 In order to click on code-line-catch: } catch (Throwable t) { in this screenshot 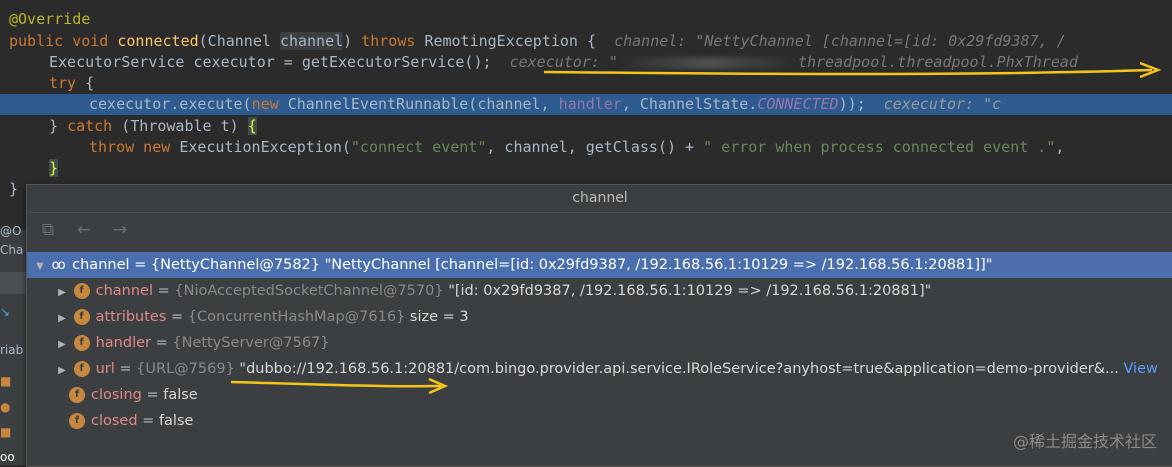, I will do `click(586, 126)`.